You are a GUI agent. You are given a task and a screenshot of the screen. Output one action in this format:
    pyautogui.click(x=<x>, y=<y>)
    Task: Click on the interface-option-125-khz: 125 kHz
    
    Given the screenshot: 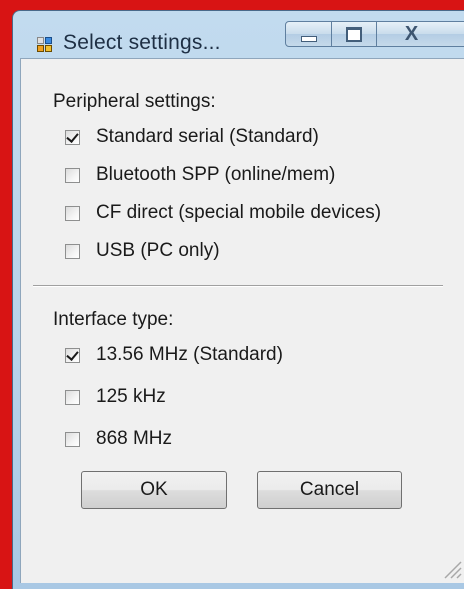 What is the action you would take?
    pyautogui.click(x=115, y=397)
    